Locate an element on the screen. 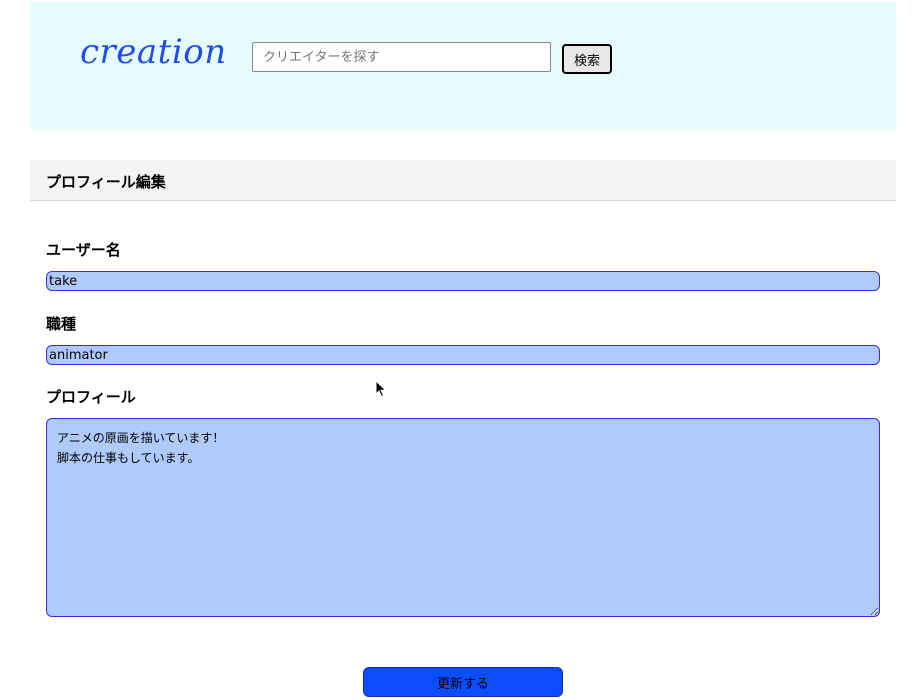  mouse-cursor-icon is located at coordinates (381, 389).